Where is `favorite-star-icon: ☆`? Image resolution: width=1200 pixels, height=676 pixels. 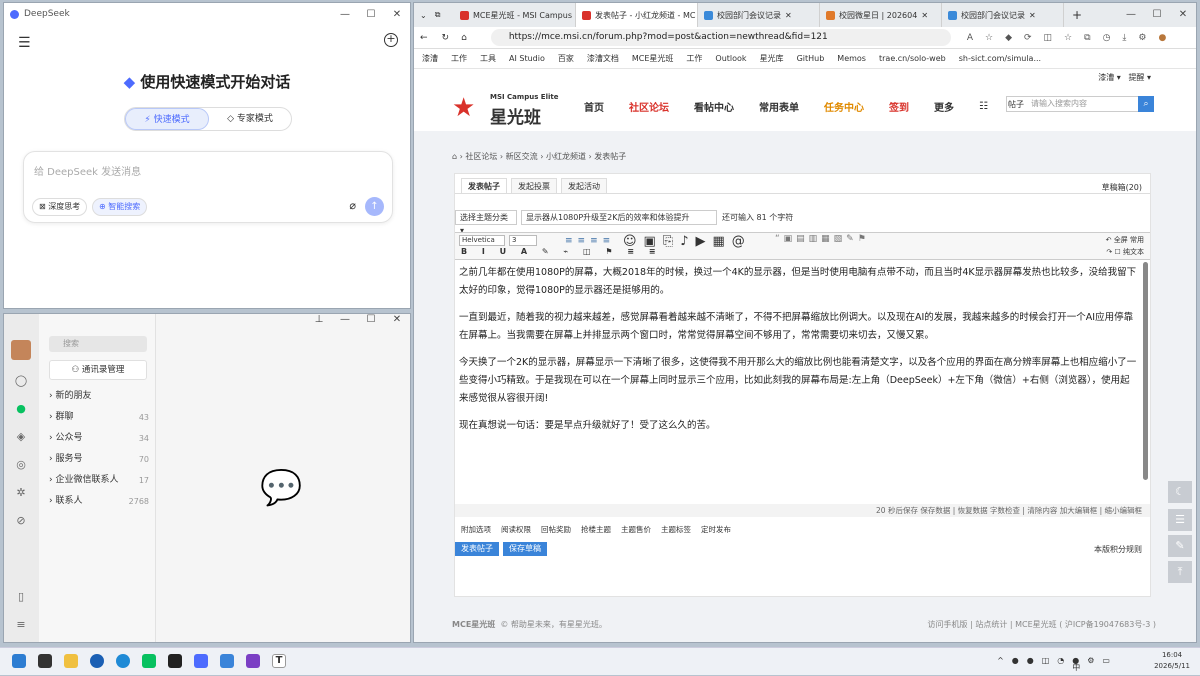 favorite-star-icon: ☆ is located at coordinates (989, 38).